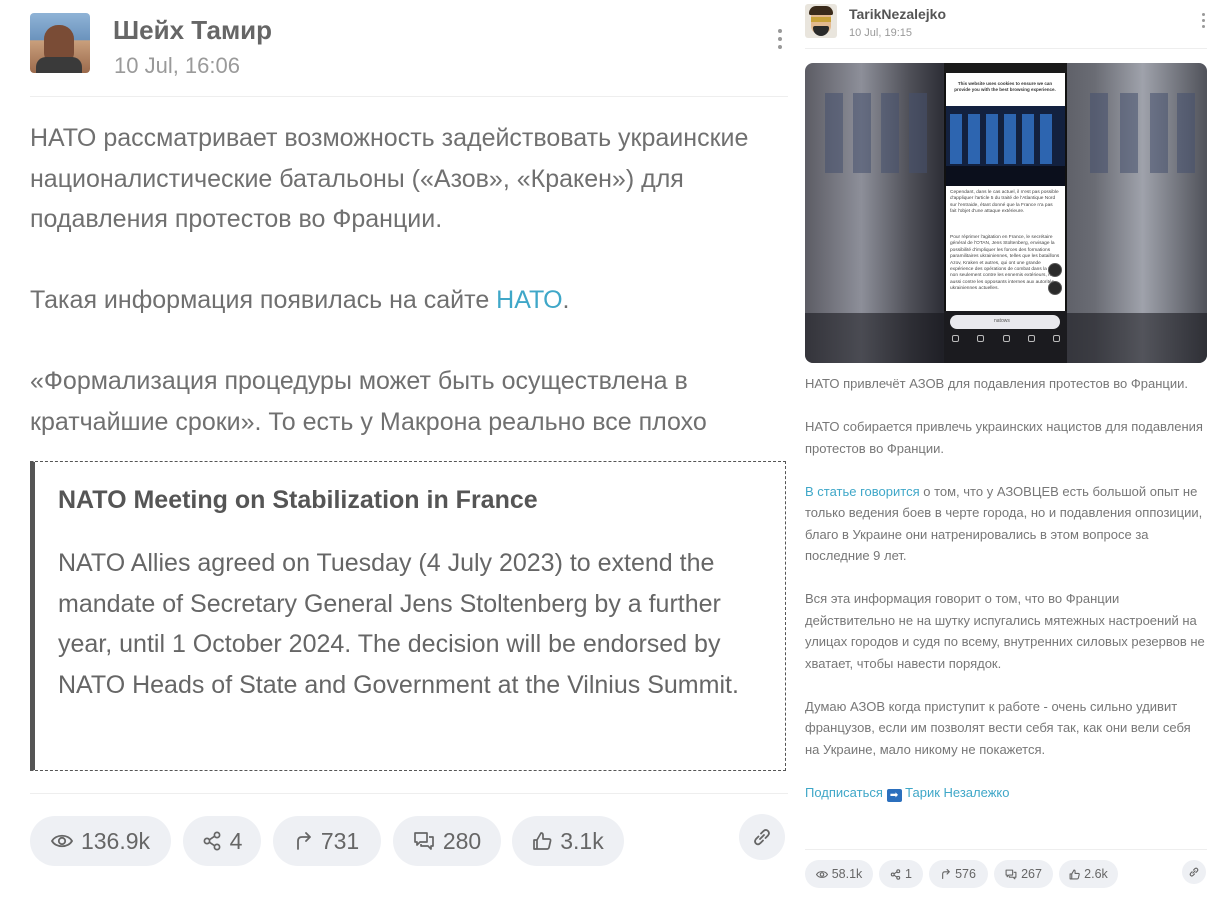 The image size is (1224, 904). Describe the element at coordinates (298, 500) in the screenshot. I see `quote-title: NATO Meeting on Stabilization in France` at that location.